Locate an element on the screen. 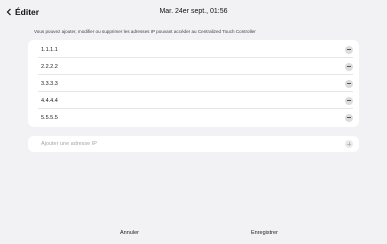  datetime-title: Mar. 24er sept., 01:56 is located at coordinates (193, 11).